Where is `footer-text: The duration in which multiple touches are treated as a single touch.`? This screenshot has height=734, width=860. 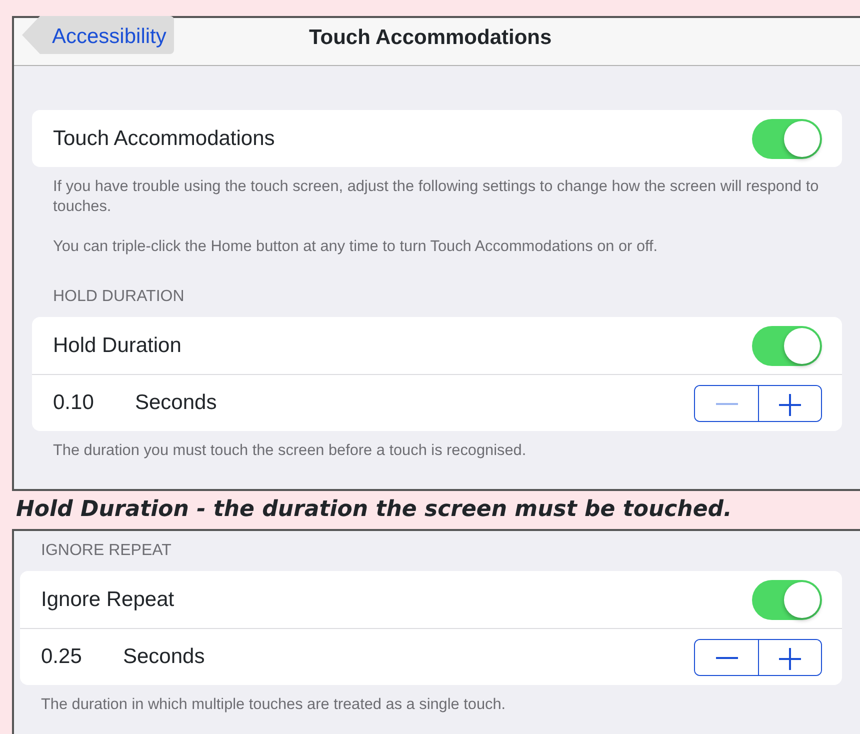
footer-text: The duration in which multiple touches are treated as a single touch. is located at coordinates (274, 705).